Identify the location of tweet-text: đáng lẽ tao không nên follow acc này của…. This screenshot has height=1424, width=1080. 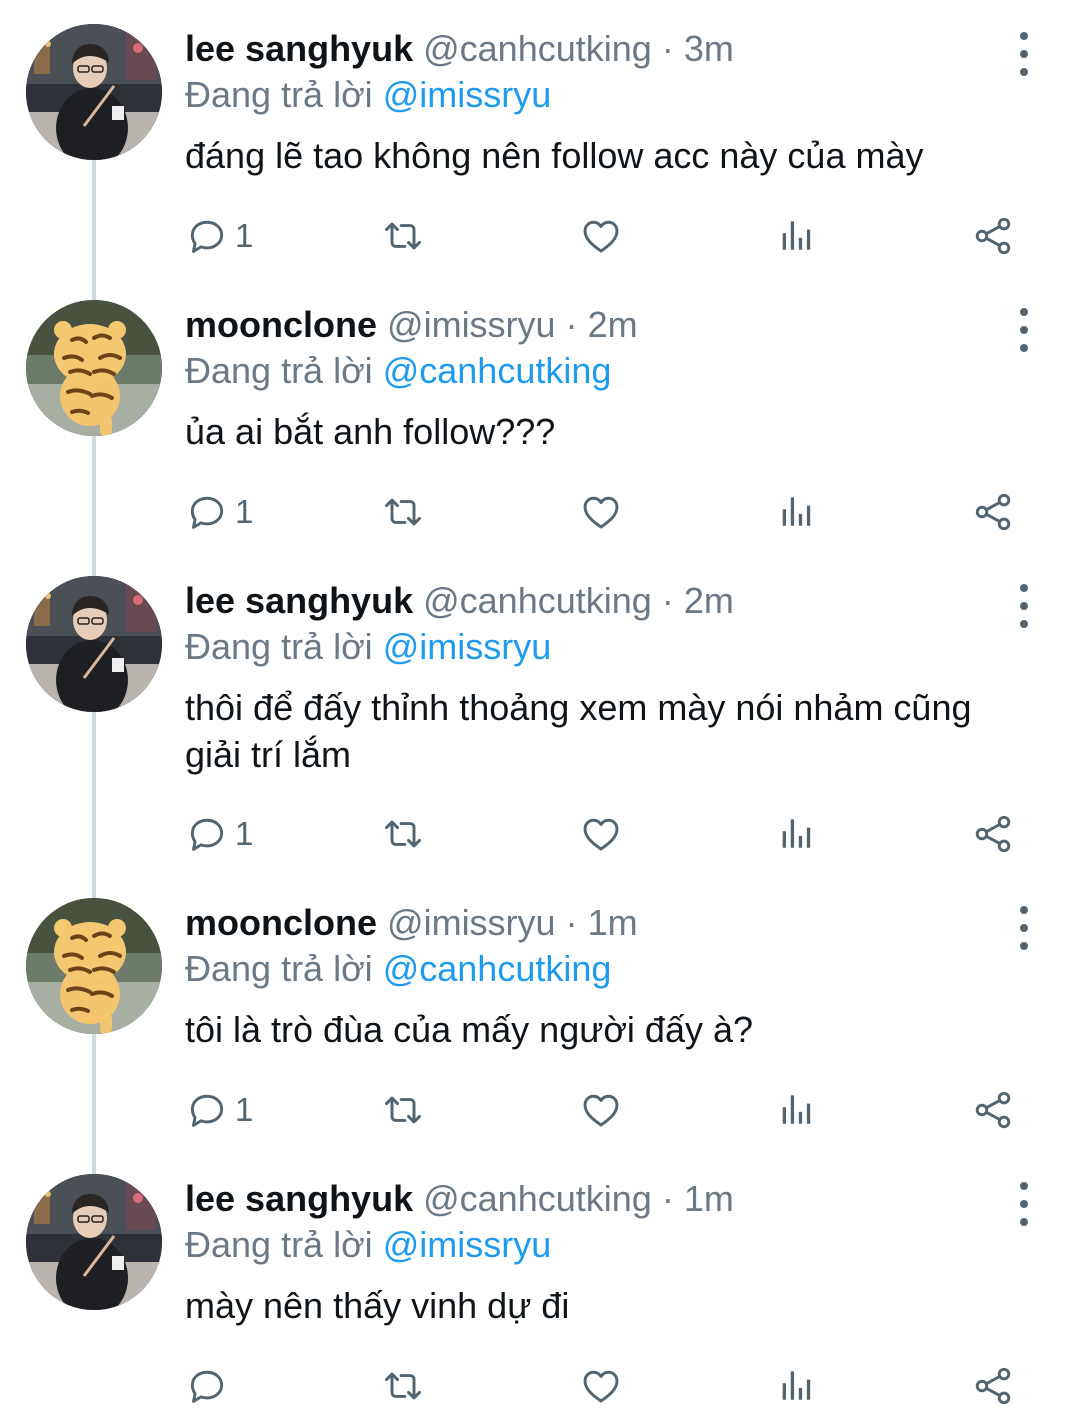
(554, 155).